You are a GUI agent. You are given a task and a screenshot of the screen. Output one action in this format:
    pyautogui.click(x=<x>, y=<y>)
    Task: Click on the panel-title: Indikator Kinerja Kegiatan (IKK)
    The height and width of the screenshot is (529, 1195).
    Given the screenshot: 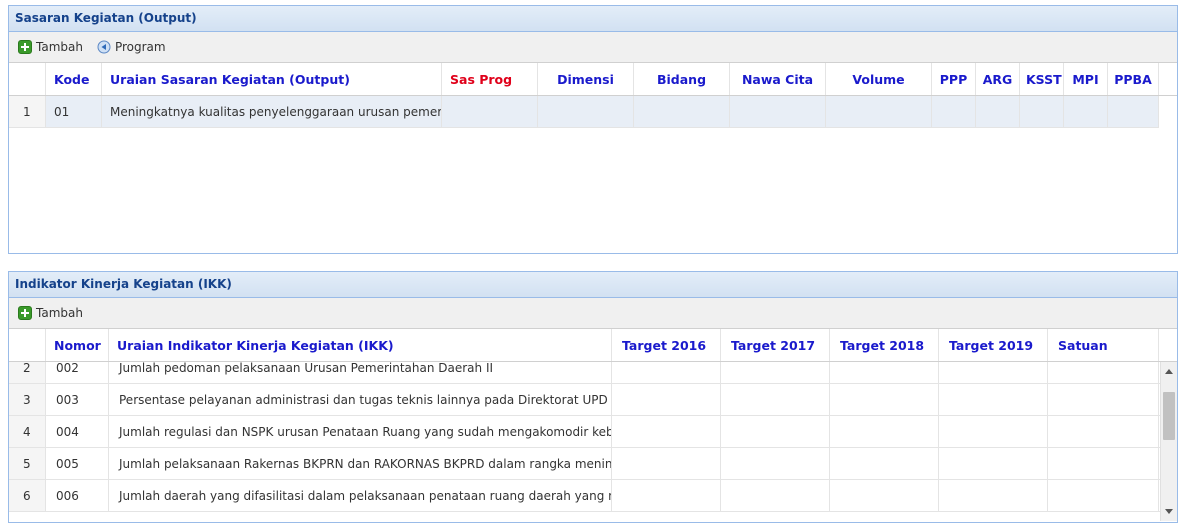 What is the action you would take?
    pyautogui.click(x=593, y=285)
    